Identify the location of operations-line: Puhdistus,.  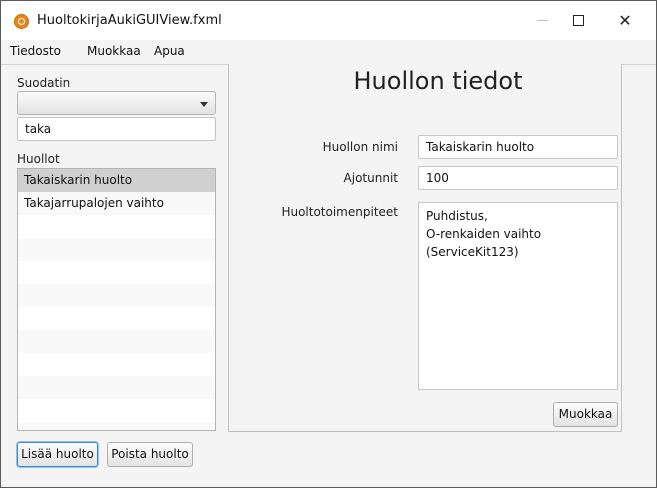
(457, 216).